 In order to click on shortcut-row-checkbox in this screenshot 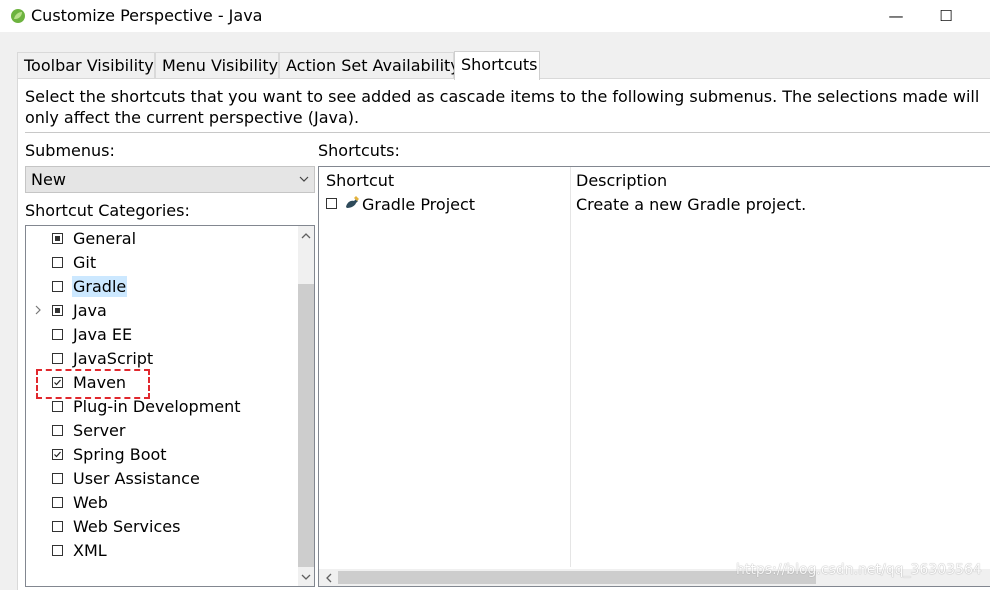, I will do `click(331, 203)`.